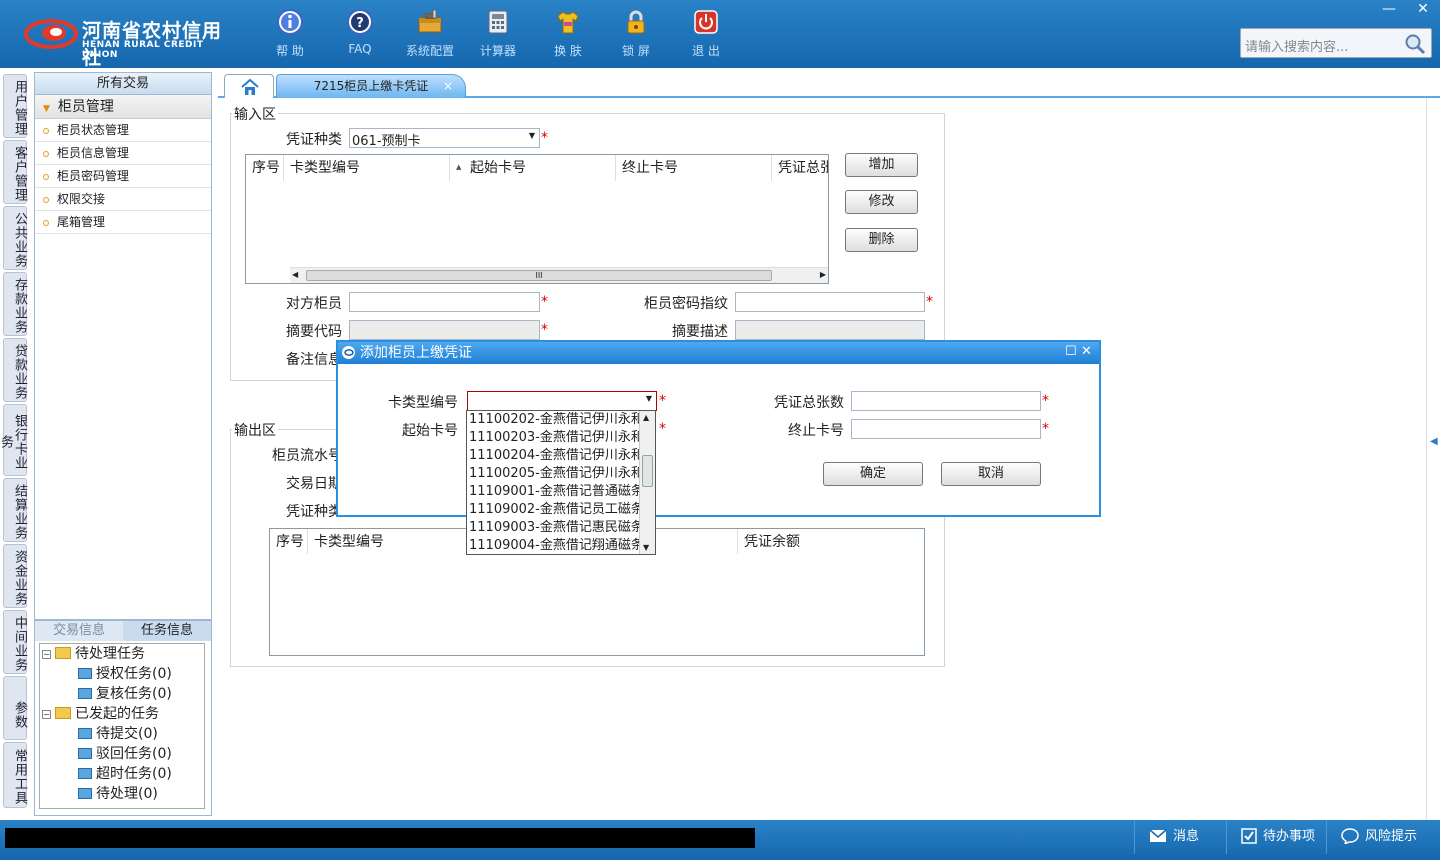 Image resolution: width=1440 pixels, height=860 pixels. Describe the element at coordinates (93, 654) in the screenshot. I see `tree-node-pending: − 待处理任务` at that location.